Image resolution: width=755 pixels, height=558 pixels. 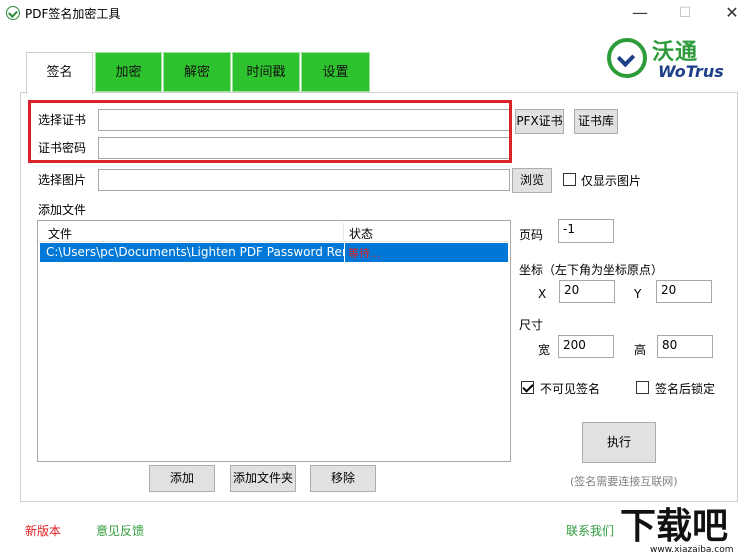 What do you see at coordinates (685, 13) in the screenshot?
I see `maximize-icon: ☐` at bounding box center [685, 13].